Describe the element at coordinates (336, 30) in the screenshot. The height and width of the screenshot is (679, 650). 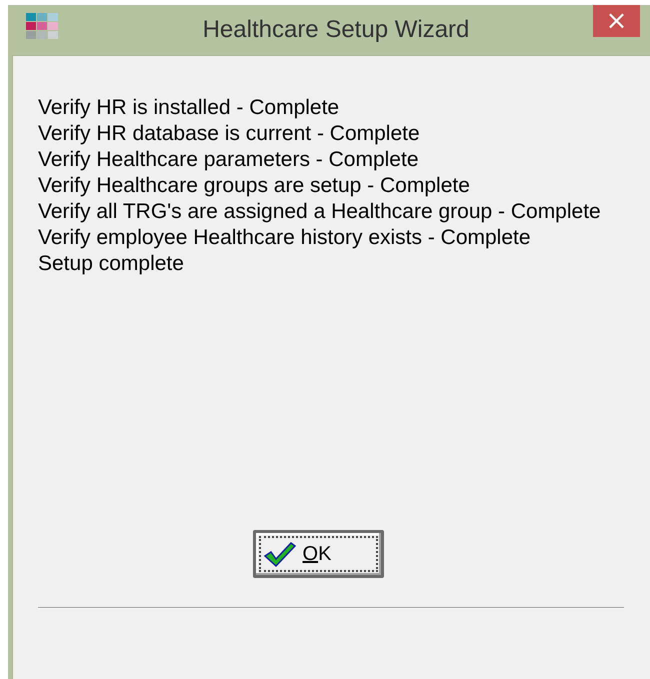
I see `window-title: Healthcare Setup Wizard` at that location.